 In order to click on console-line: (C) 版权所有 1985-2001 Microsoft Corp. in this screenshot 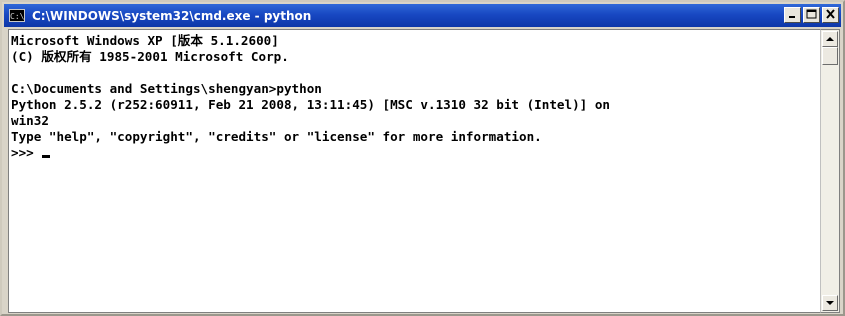, I will do `click(150, 56)`.